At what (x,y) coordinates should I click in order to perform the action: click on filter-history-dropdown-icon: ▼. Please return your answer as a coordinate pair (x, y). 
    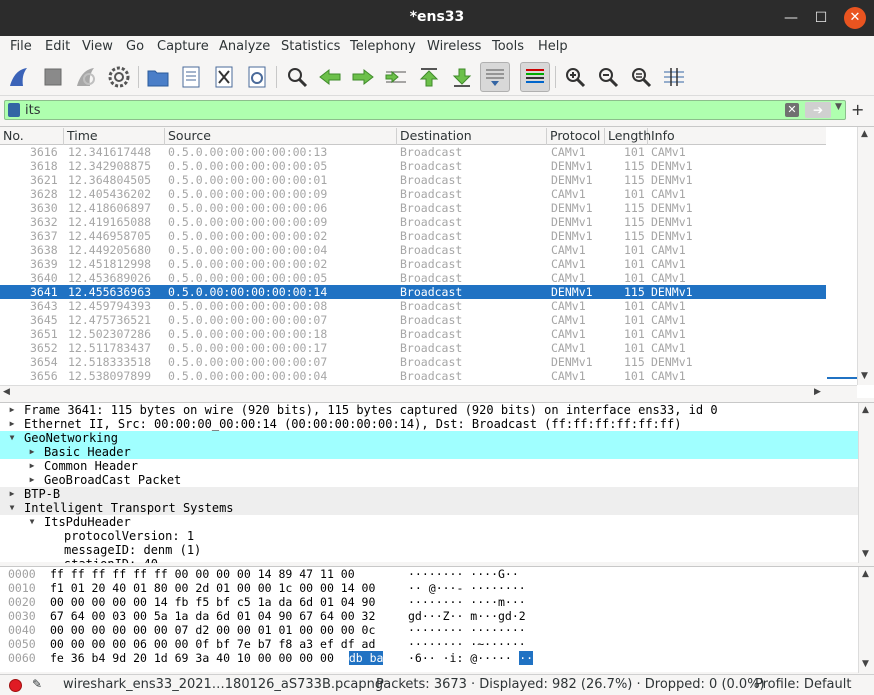
    Looking at the image, I should click on (838, 107).